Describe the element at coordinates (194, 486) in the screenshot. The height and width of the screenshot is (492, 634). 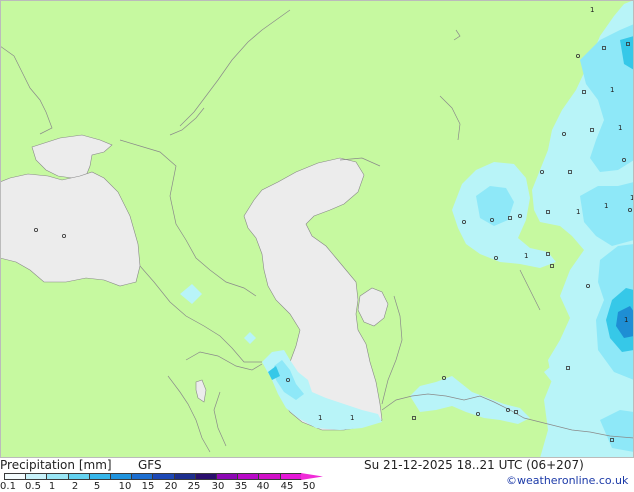
I see `colorbar-tick-label: 25` at that location.